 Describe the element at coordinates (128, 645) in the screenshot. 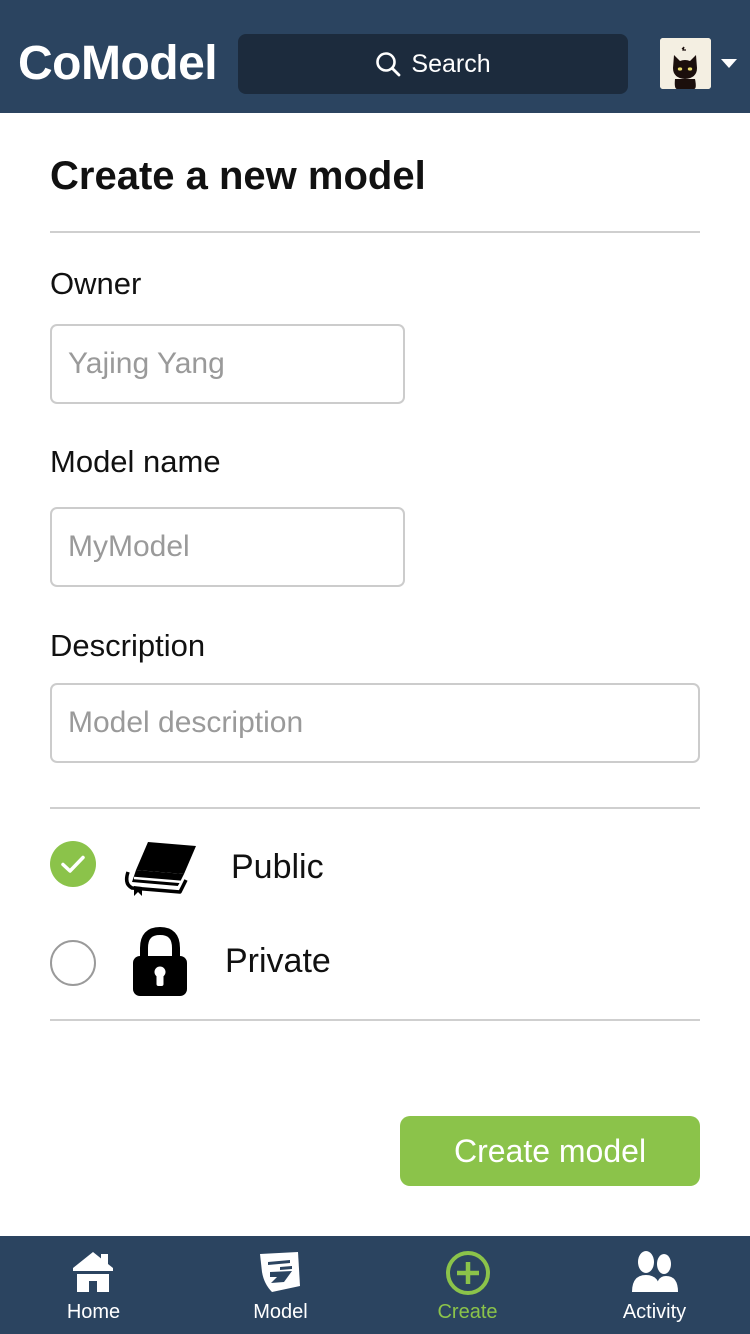

I see `description-label: Description` at that location.